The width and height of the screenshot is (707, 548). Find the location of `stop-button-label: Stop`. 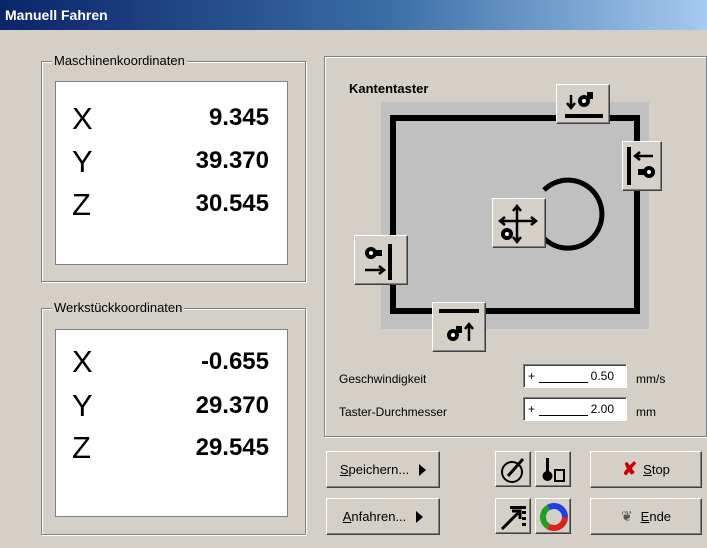

stop-button-label: Stop is located at coordinates (656, 469).